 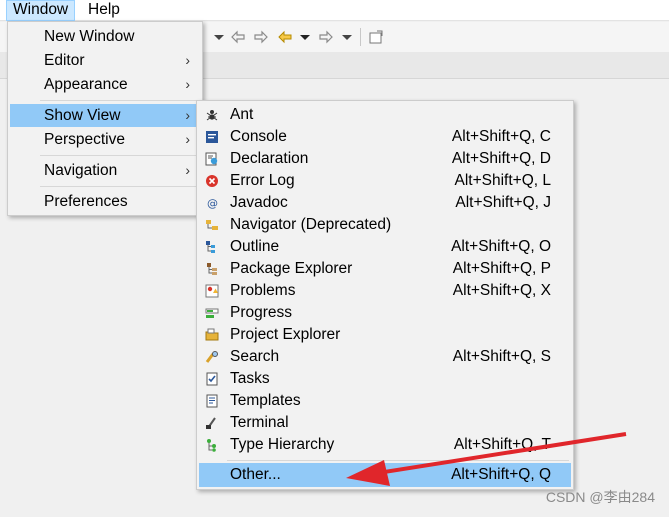 I want to click on watermark: CSDN @李由284, so click(x=600, y=497).